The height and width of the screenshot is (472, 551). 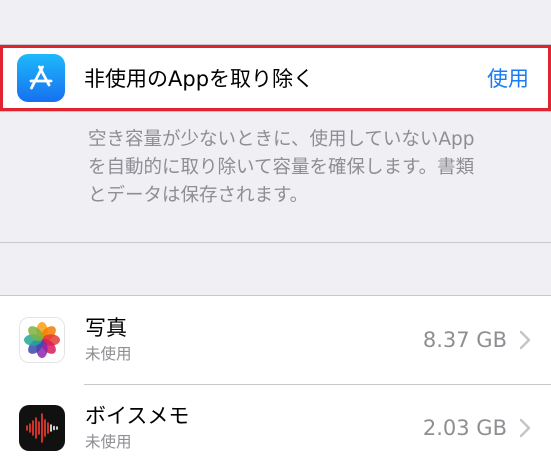 What do you see at coordinates (281, 167) in the screenshot?
I see `description-line: を自動的に取り除いて容量を確保します。書類` at bounding box center [281, 167].